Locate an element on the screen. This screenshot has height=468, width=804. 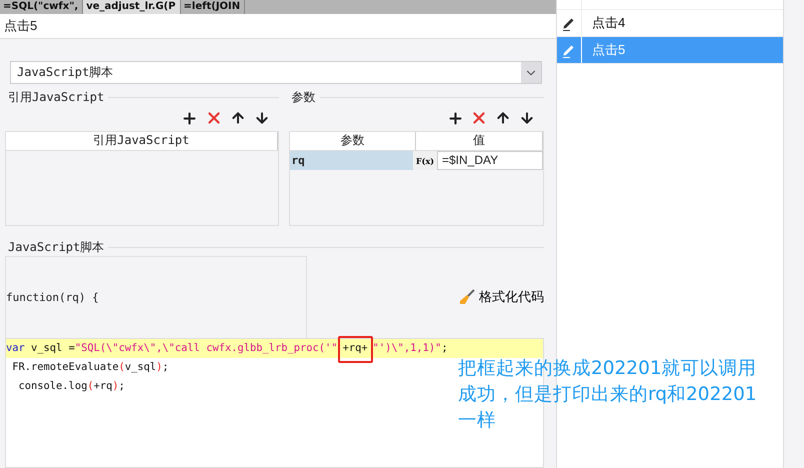
code-line: FR.remoteEvaluate(v_sql); is located at coordinates (90, 367).